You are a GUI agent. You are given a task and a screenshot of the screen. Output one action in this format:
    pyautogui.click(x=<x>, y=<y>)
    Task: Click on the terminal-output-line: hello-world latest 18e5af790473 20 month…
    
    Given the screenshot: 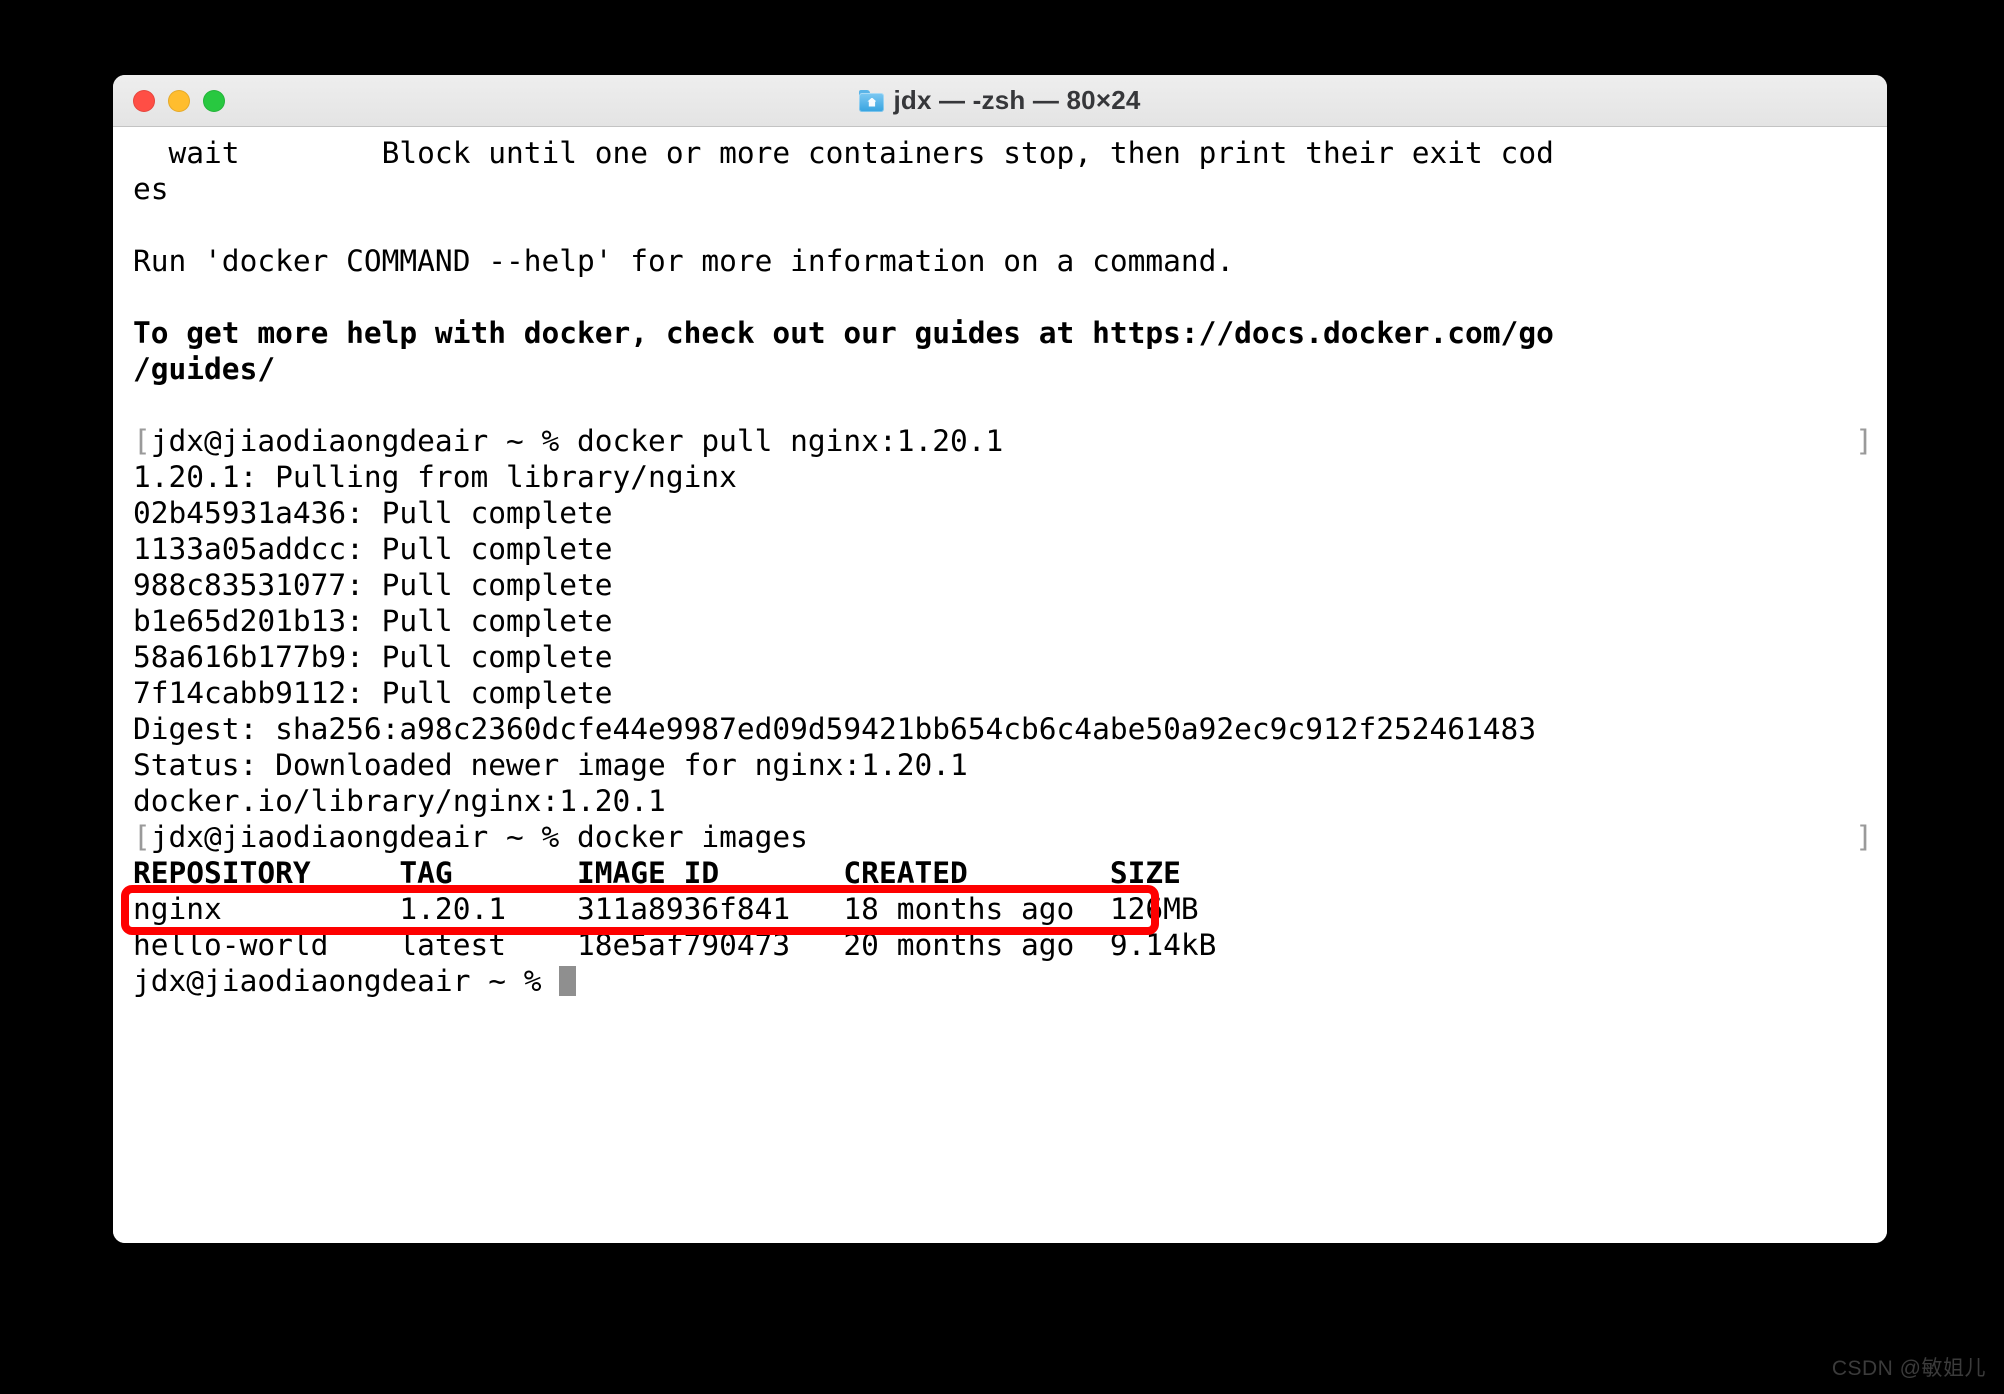 What is the action you would take?
    pyautogui.click(x=1010, y=945)
    